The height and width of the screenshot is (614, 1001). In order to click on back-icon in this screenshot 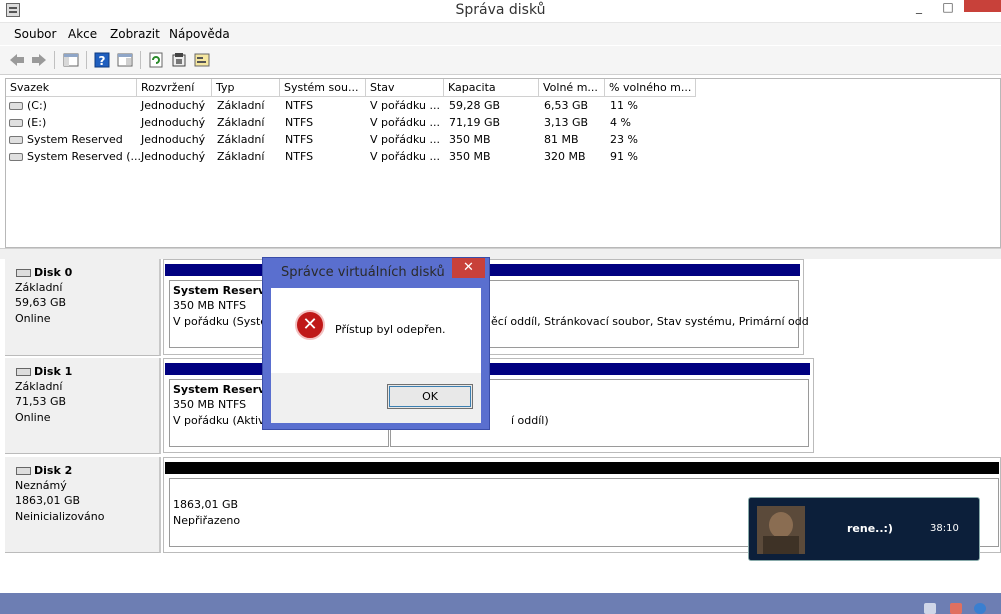, I will do `click(17, 60)`.